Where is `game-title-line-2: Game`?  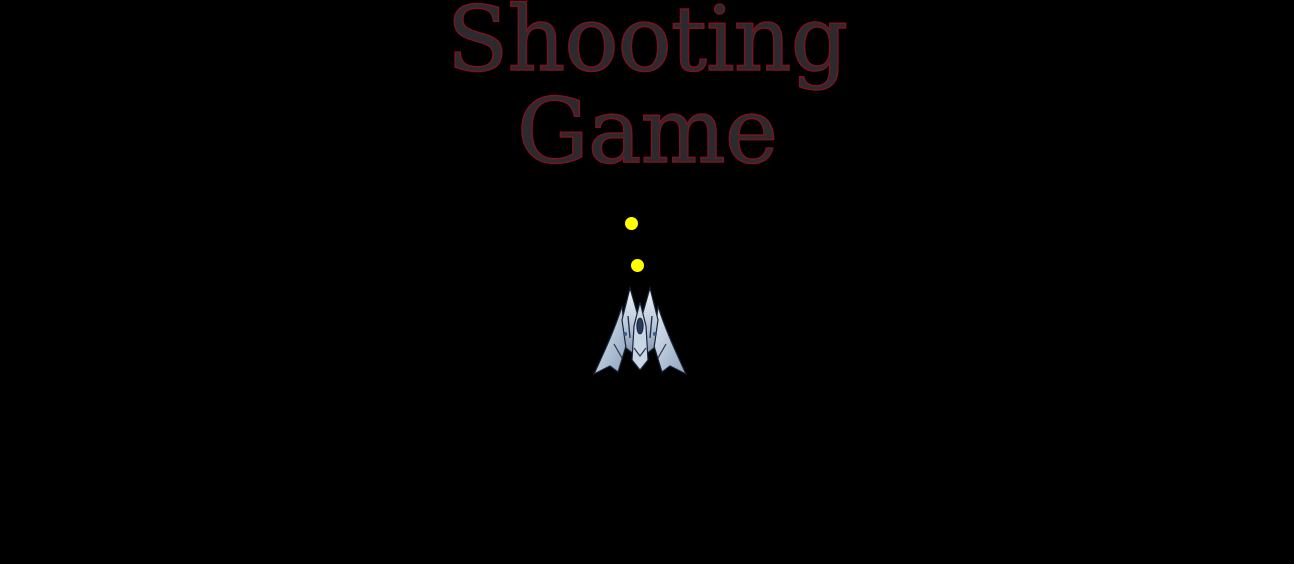
game-title-line-2: Game is located at coordinates (647, 131).